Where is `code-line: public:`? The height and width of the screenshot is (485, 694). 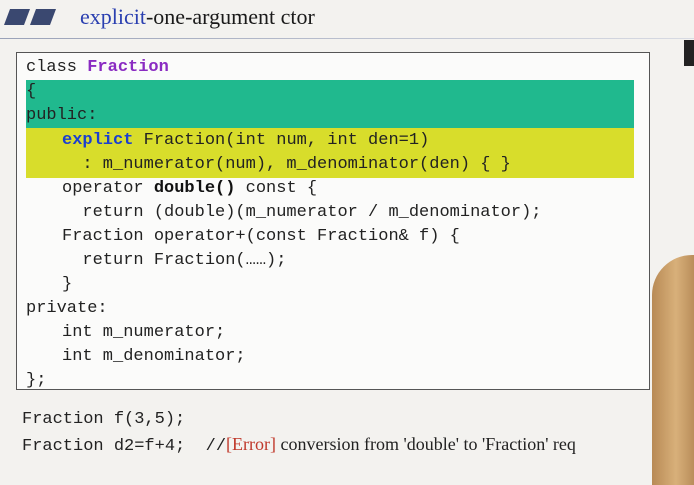 code-line: public: is located at coordinates (62, 115).